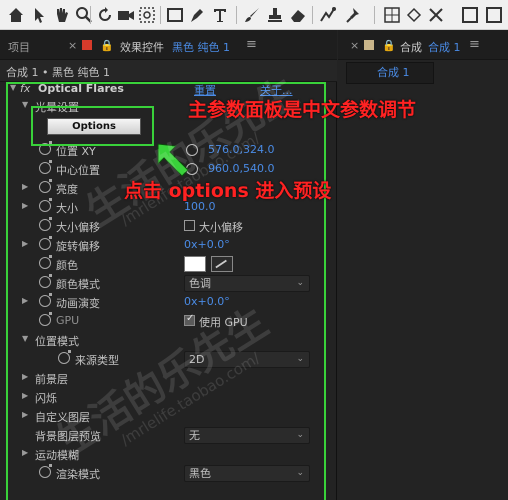  I want to click on axis-icon, so click(436, 15).